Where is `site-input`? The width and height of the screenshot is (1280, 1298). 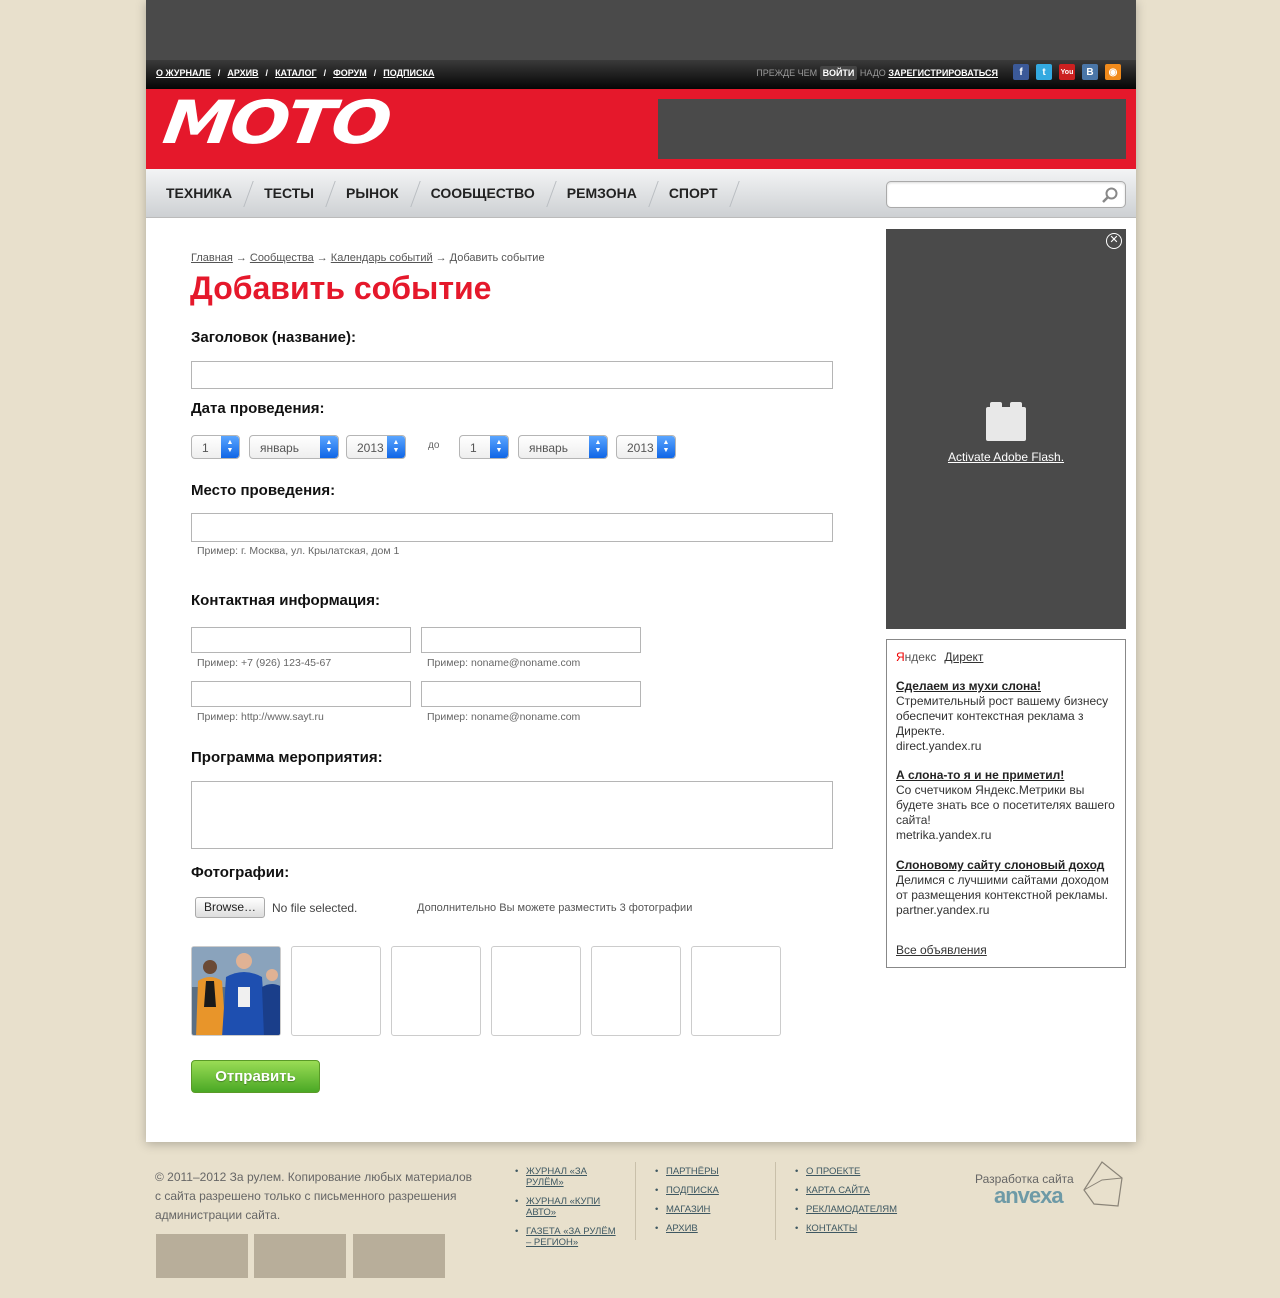
site-input is located at coordinates (301, 694).